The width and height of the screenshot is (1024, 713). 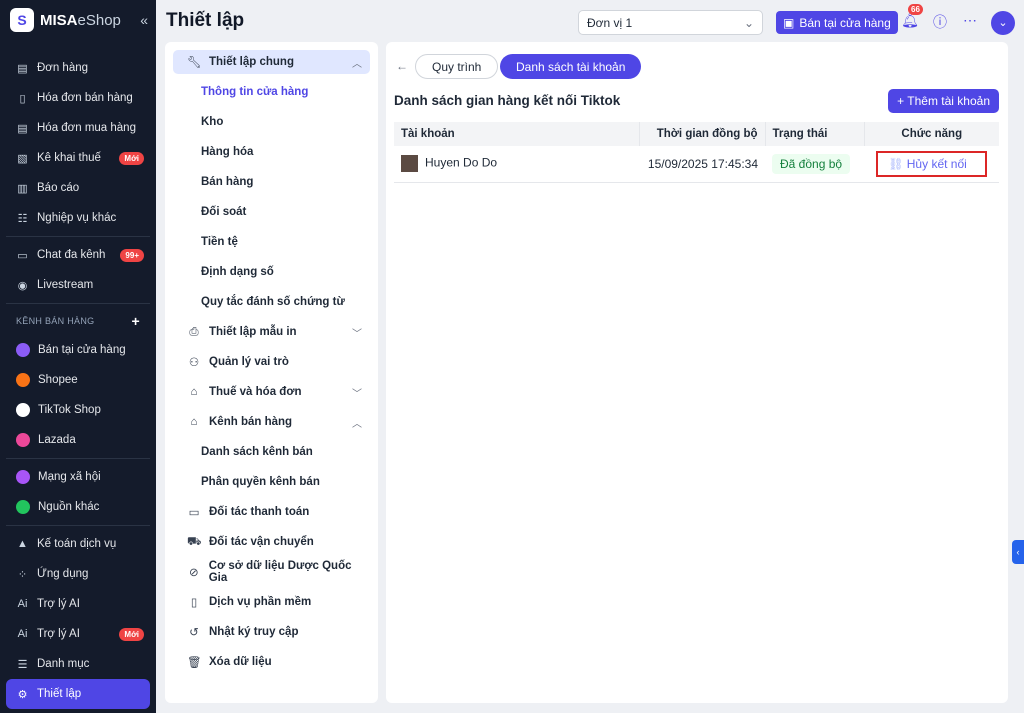 What do you see at coordinates (915, 9) in the screenshot?
I see `notification-badge: 66` at bounding box center [915, 9].